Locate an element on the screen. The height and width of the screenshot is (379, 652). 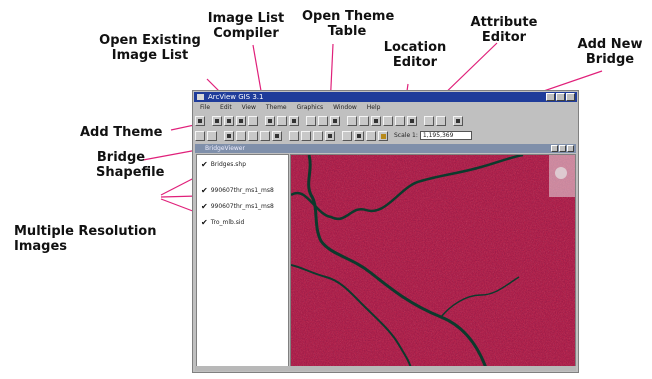
view-maximize-button is located at coordinates (562, 148).